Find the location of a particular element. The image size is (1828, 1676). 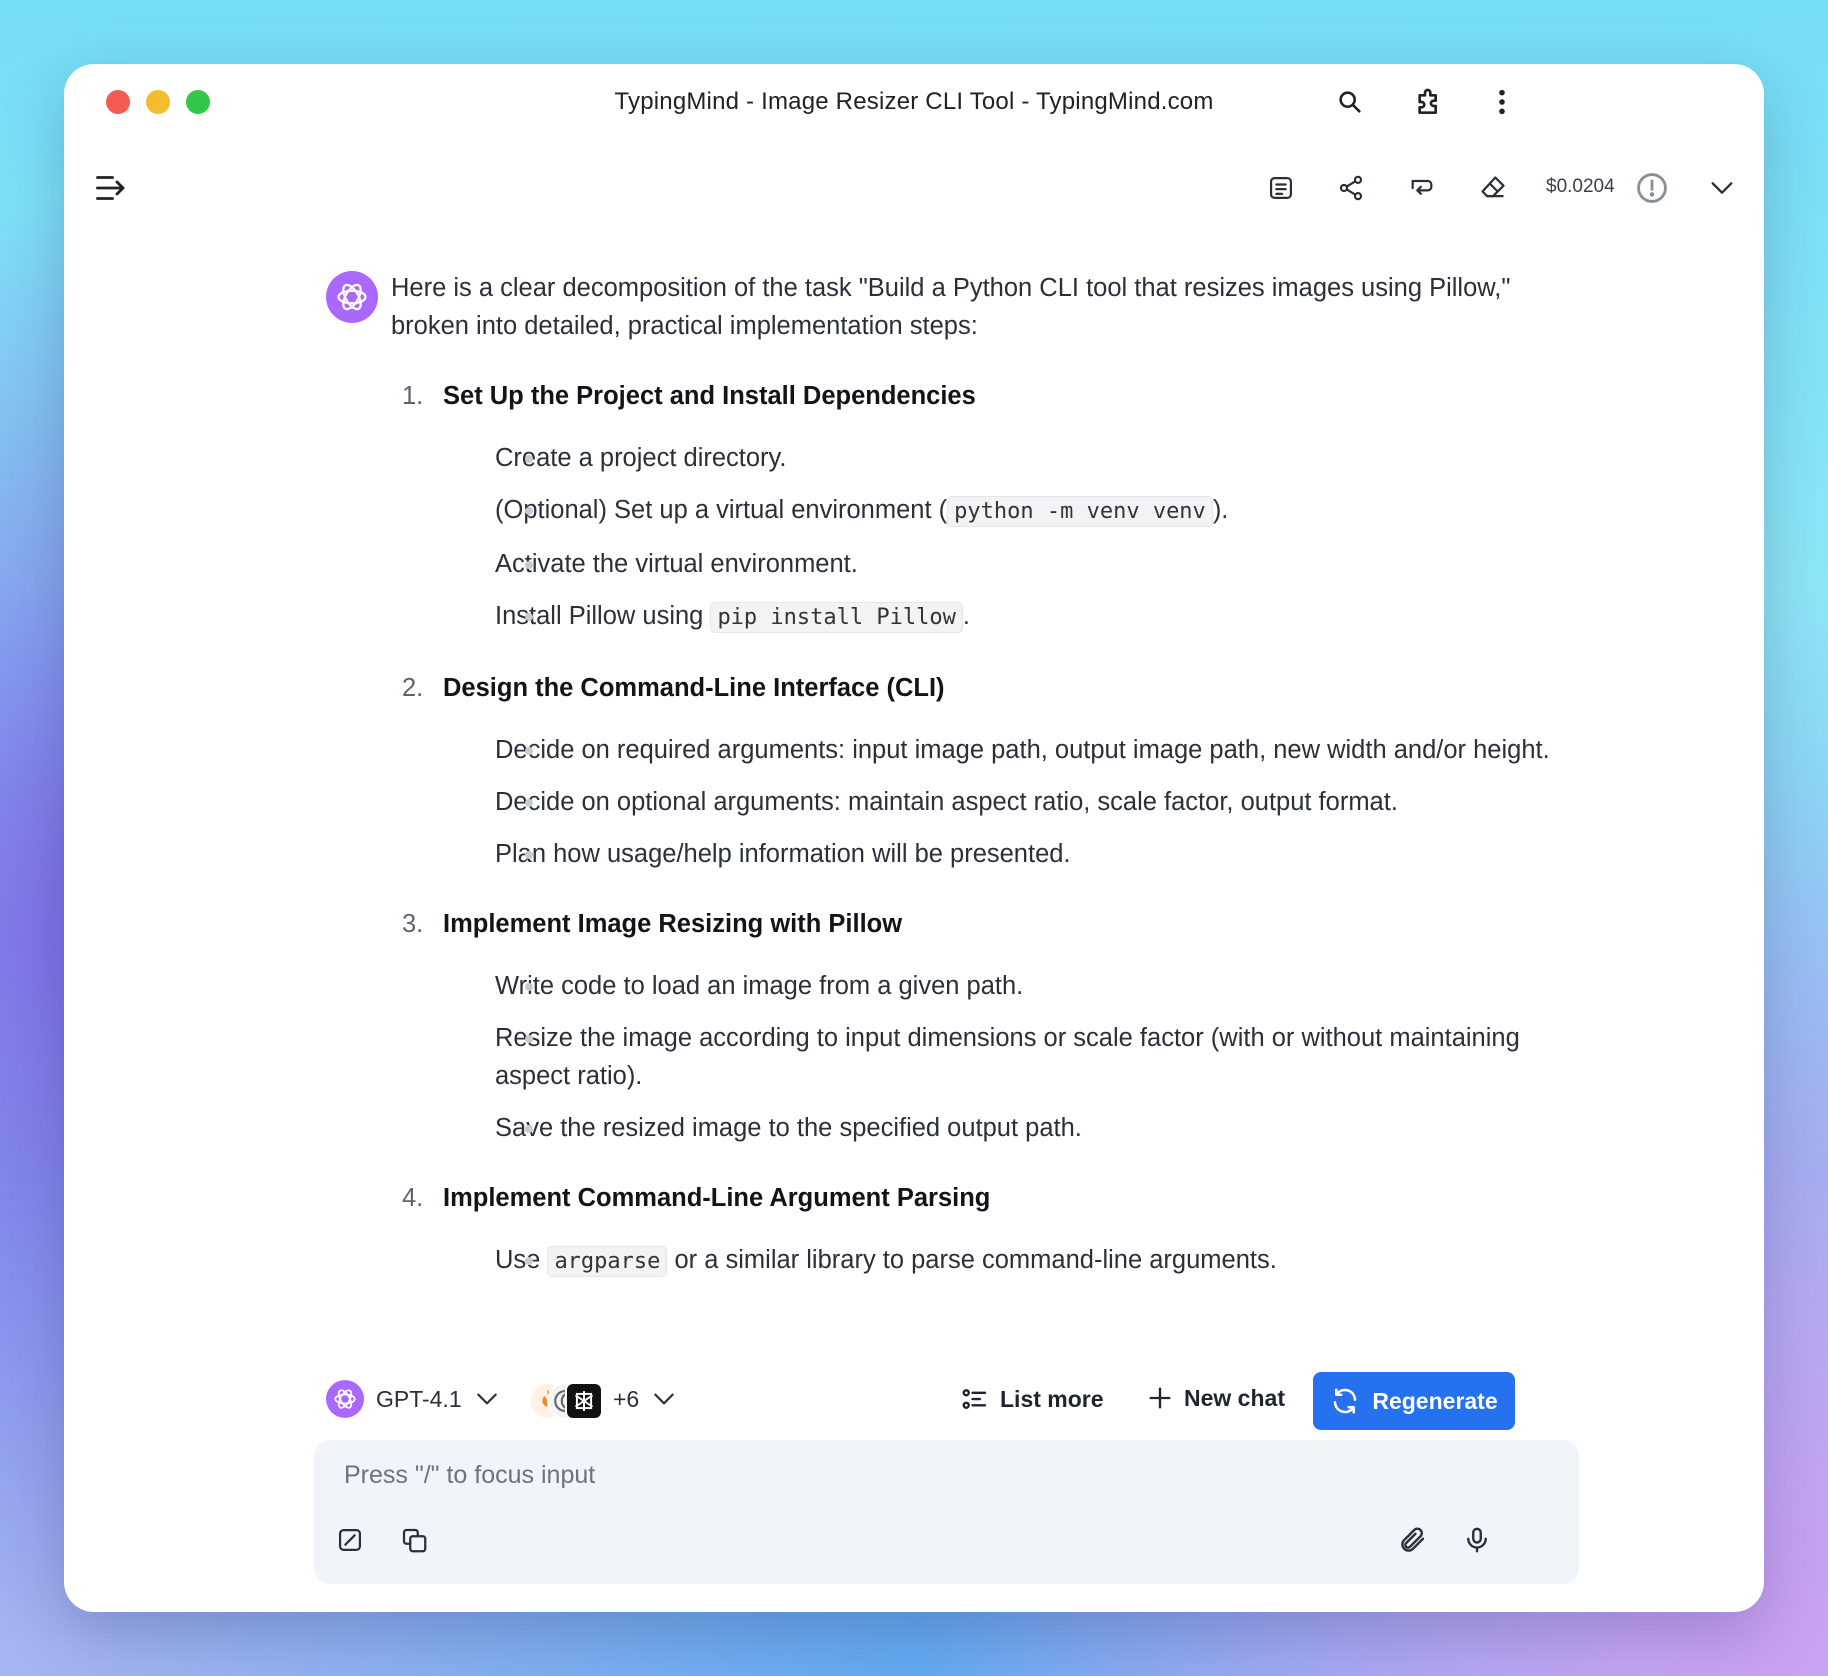

step-title-text: Implement Image Resizing with Pillow is located at coordinates (673, 924).